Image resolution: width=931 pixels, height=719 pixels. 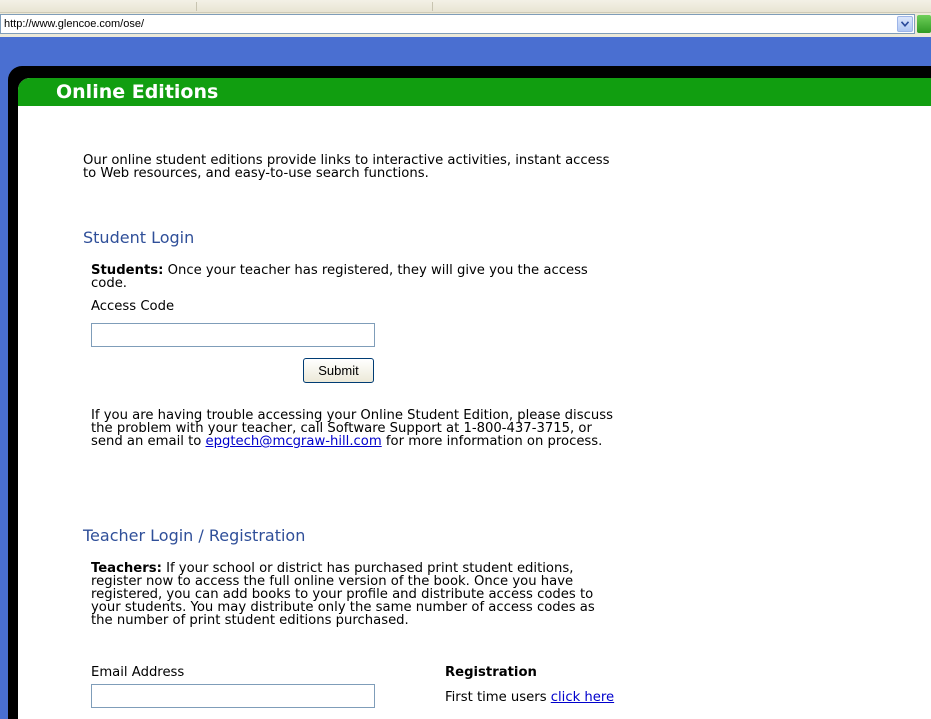 I want to click on email-address-input, so click(x=233, y=696).